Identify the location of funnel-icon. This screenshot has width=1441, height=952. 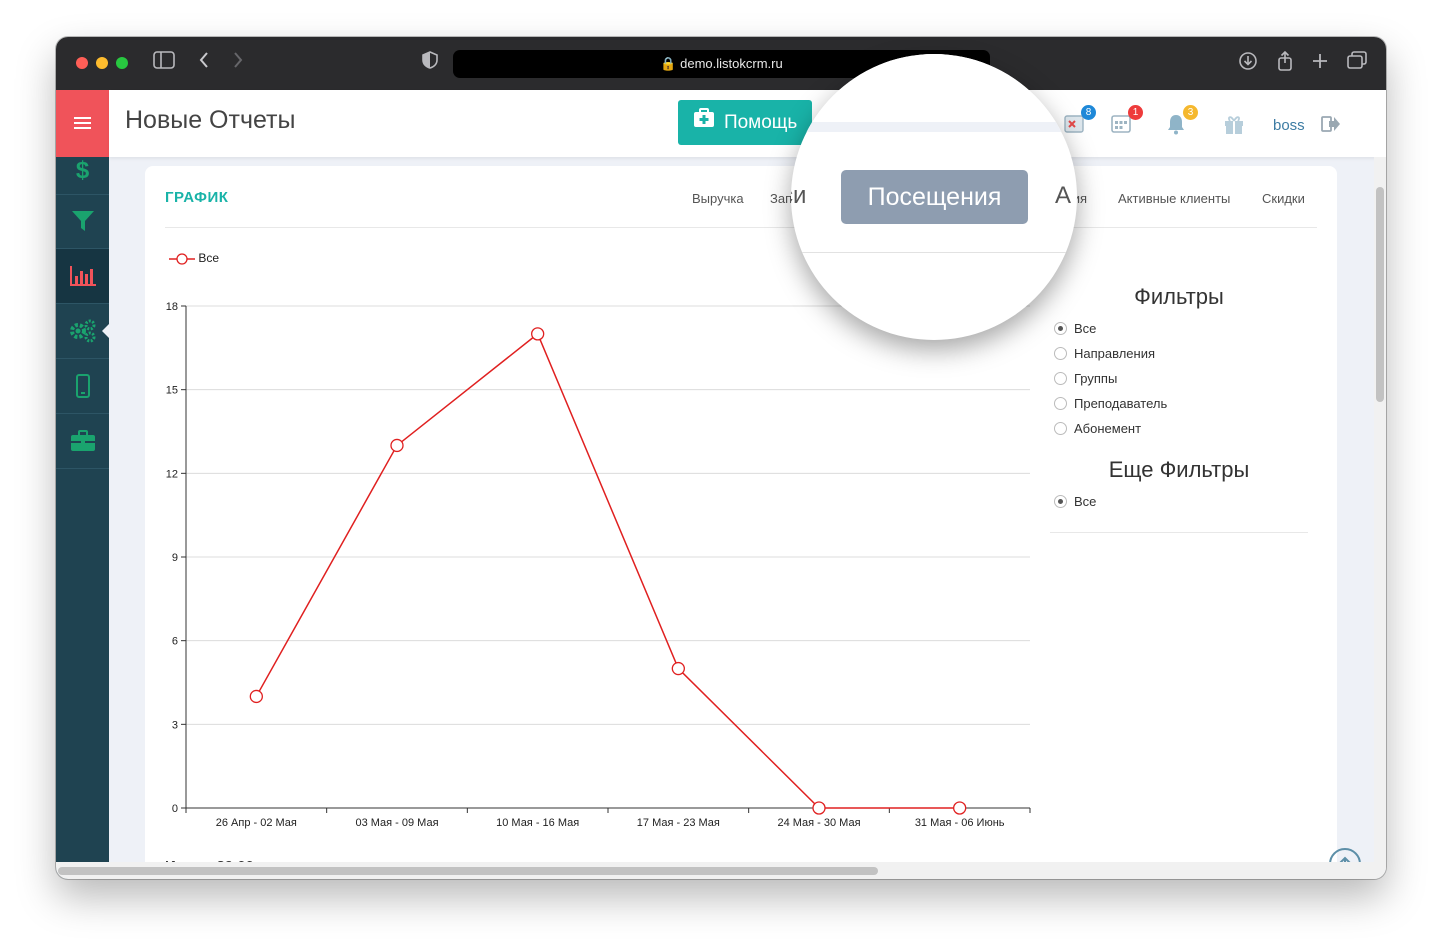
(82, 221).